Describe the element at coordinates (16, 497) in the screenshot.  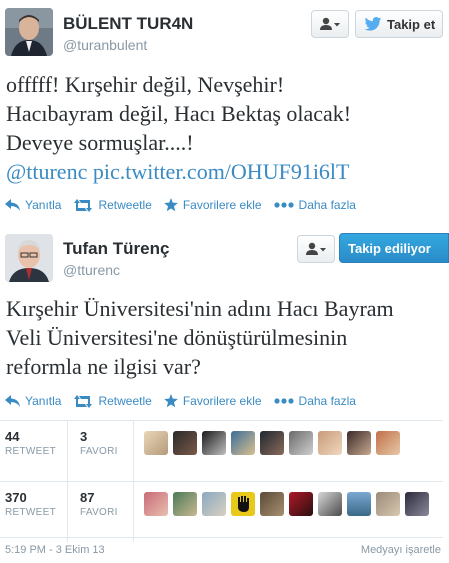
I see `retweet-count-value: 370` at that location.